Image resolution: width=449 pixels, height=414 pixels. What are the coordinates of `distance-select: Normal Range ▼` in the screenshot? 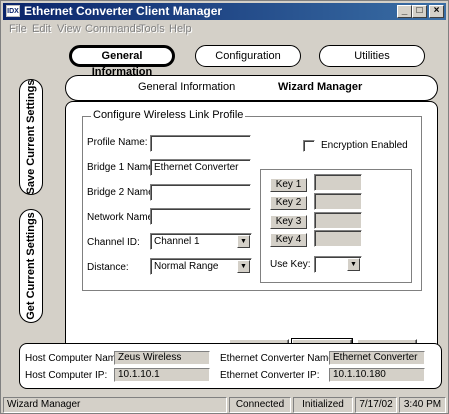 It's located at (201, 266).